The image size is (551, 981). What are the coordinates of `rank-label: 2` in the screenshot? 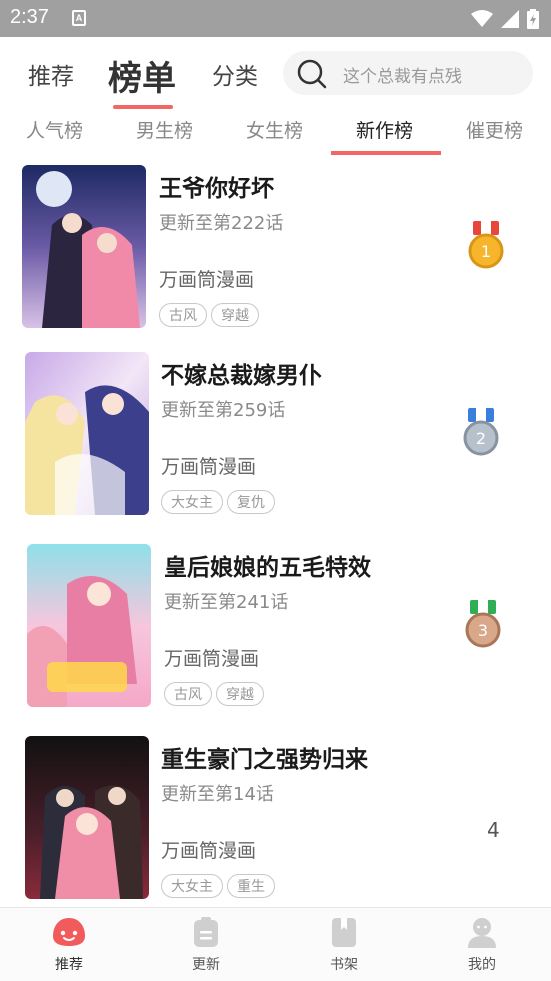 It's located at (481, 438).